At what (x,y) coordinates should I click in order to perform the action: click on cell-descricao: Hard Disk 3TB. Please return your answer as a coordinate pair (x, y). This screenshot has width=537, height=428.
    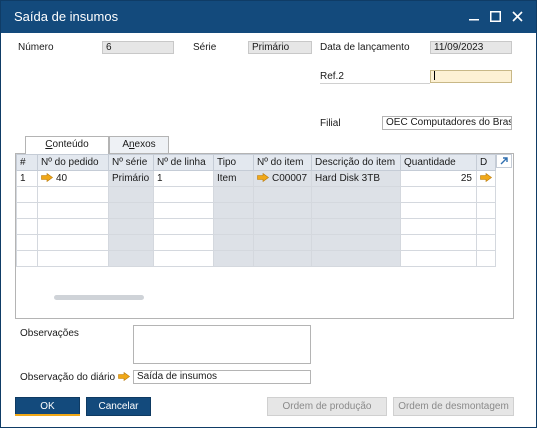
    Looking at the image, I should click on (356, 178).